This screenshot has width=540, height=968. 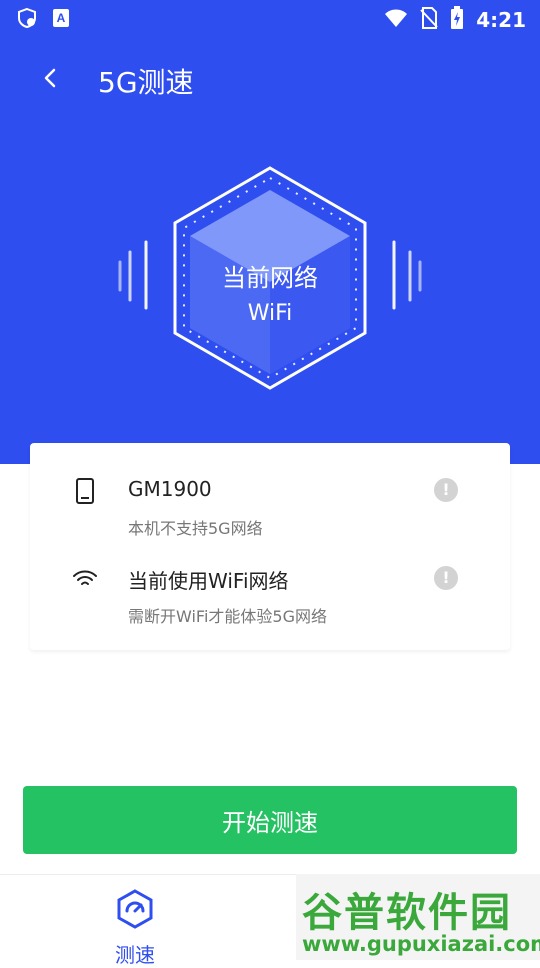 I want to click on start-test-button: 开始测速, so click(x=270, y=820).